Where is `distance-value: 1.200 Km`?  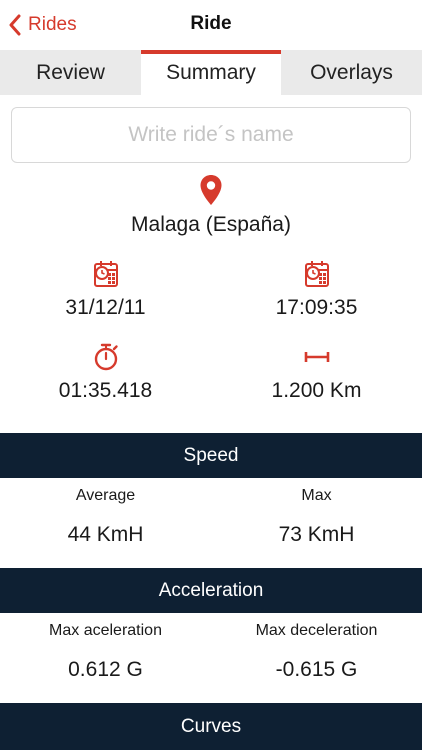 distance-value: 1.200 Km is located at coordinates (316, 390).